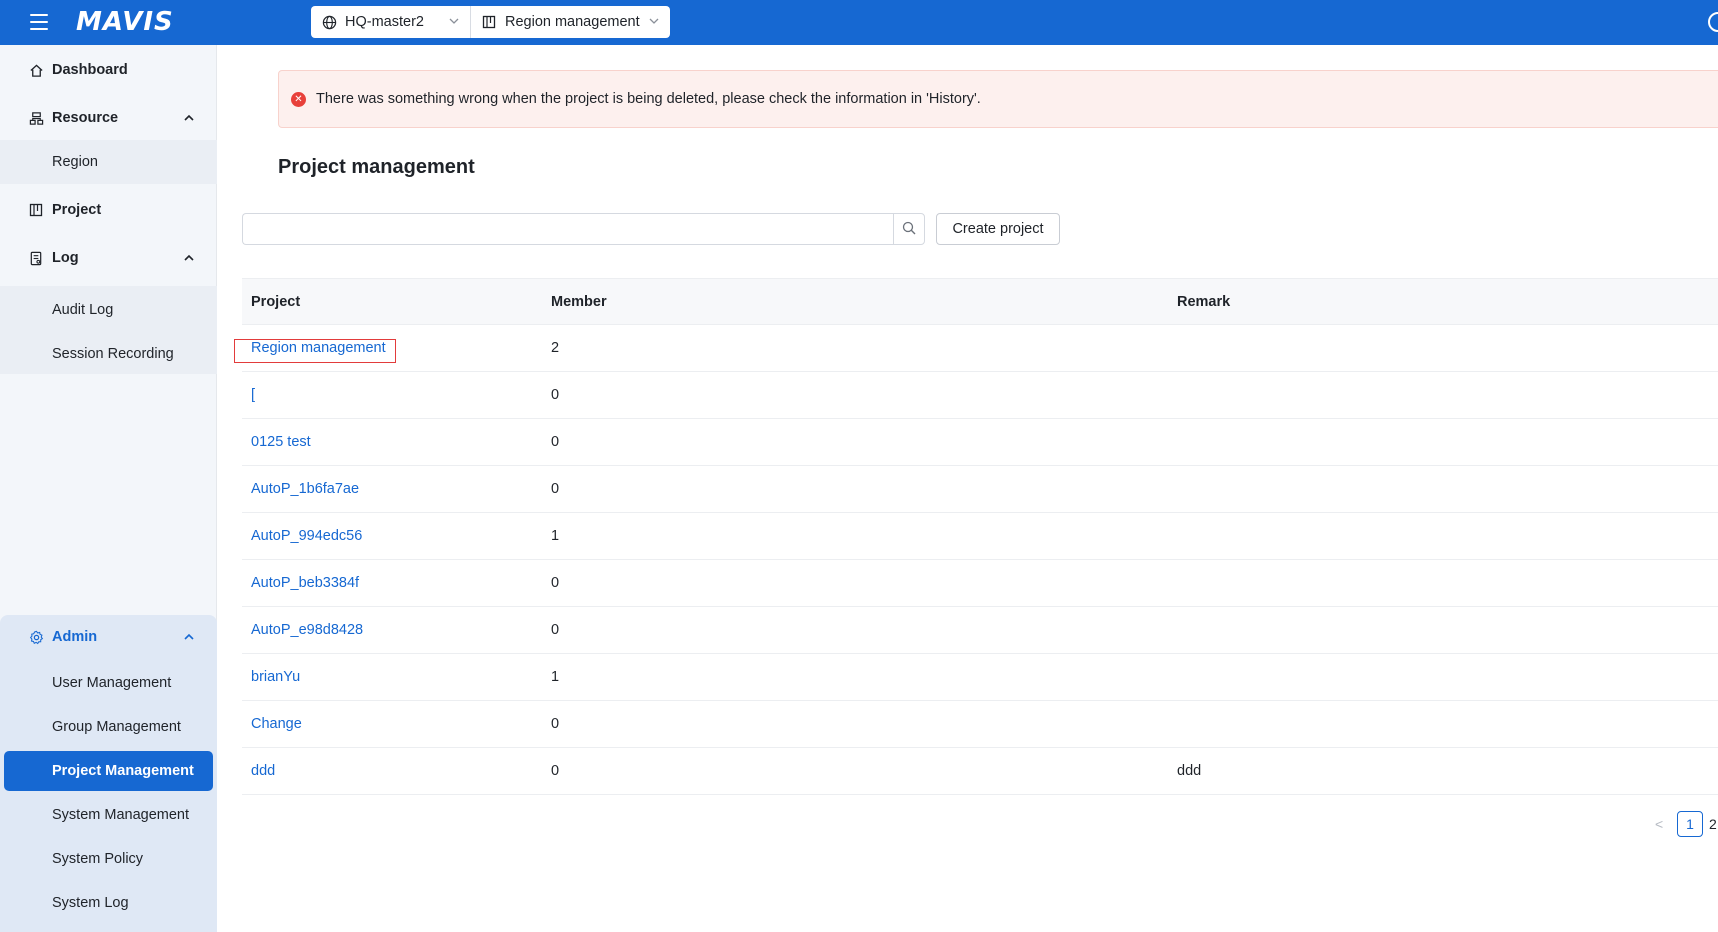 The image size is (1718, 932). Describe the element at coordinates (98, 859) in the screenshot. I see `sidebar-item-label: System Policy` at that location.